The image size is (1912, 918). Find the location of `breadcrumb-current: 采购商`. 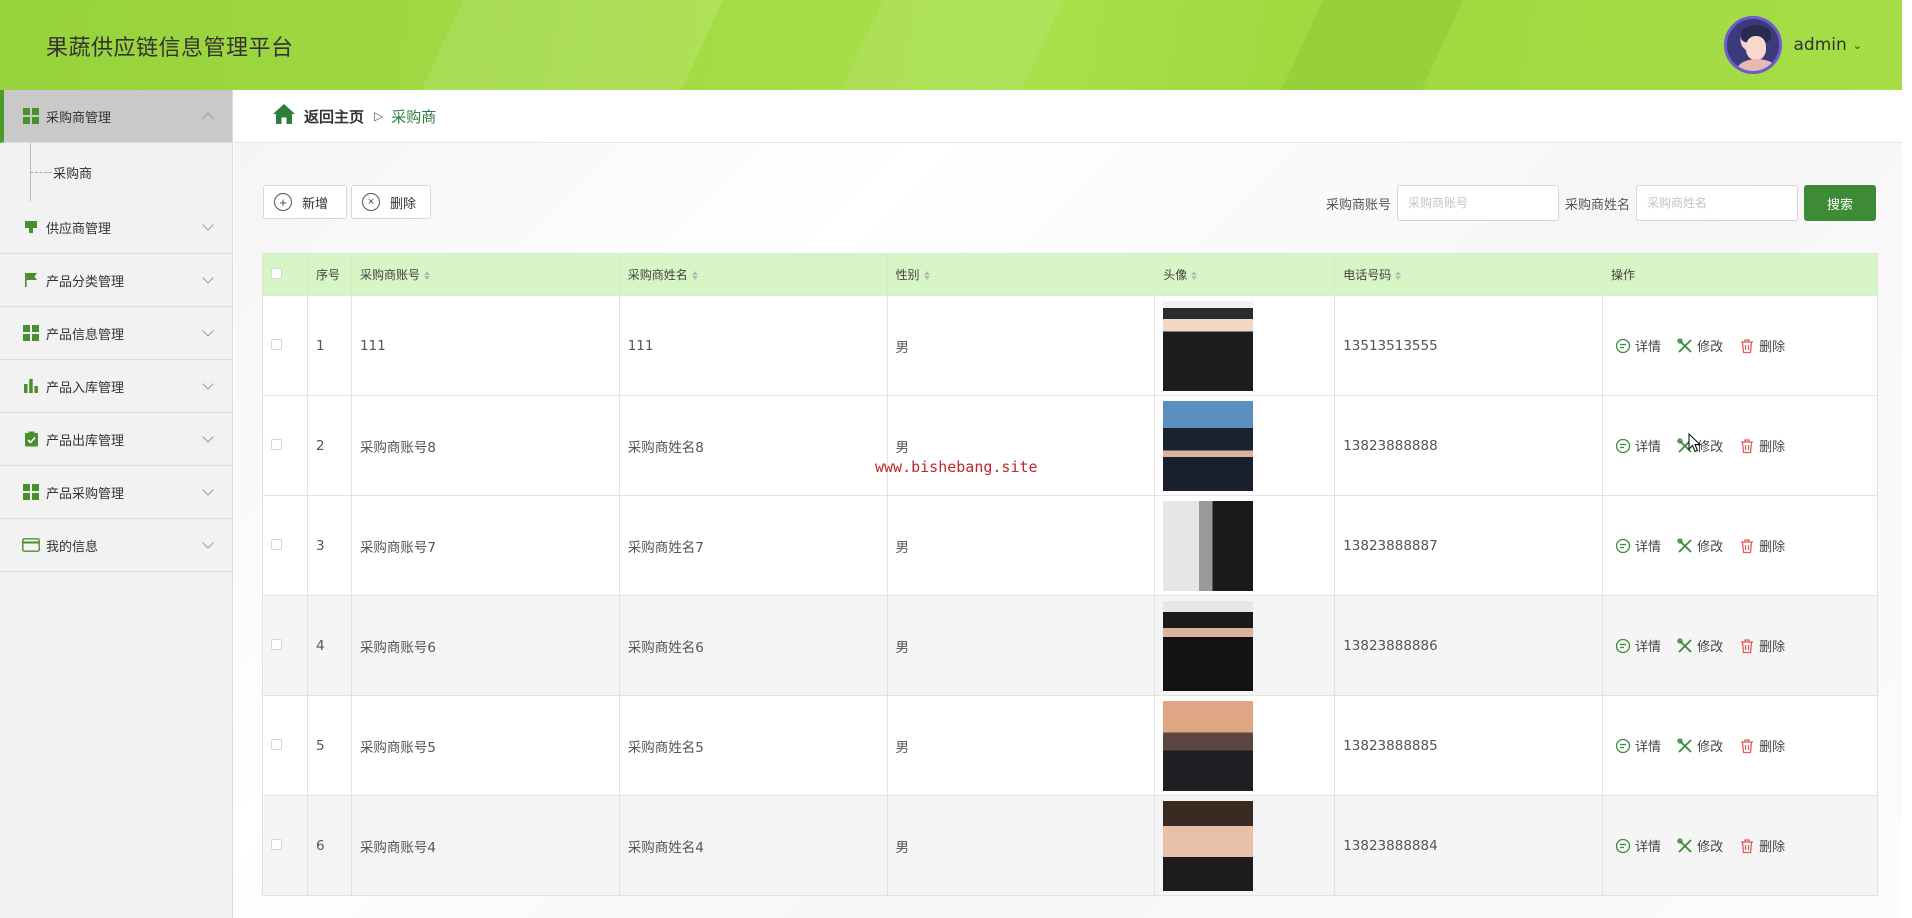

breadcrumb-current: 采购商 is located at coordinates (414, 116).